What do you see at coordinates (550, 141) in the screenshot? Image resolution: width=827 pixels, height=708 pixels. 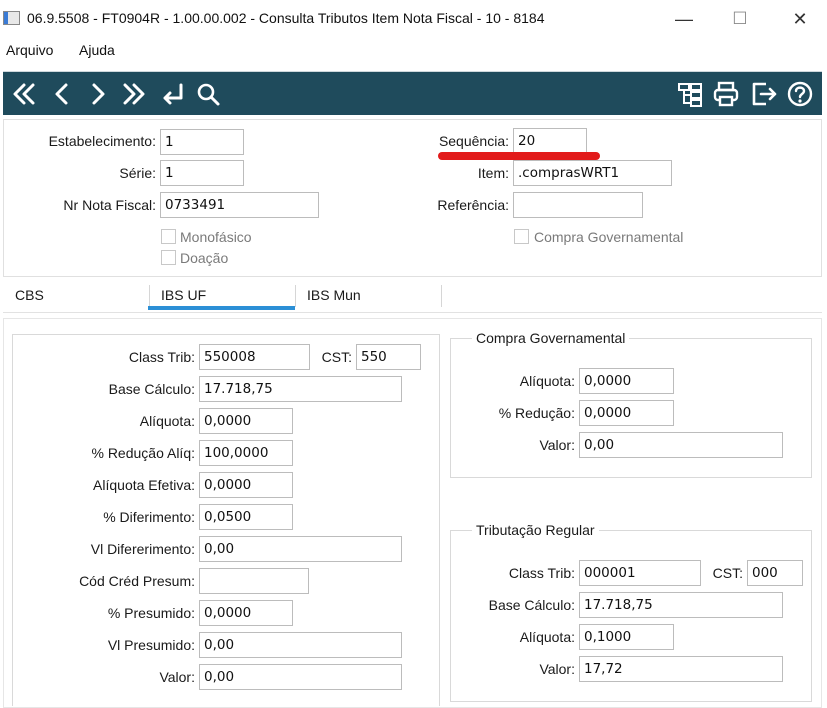 I see `sequencia-field: 20` at bounding box center [550, 141].